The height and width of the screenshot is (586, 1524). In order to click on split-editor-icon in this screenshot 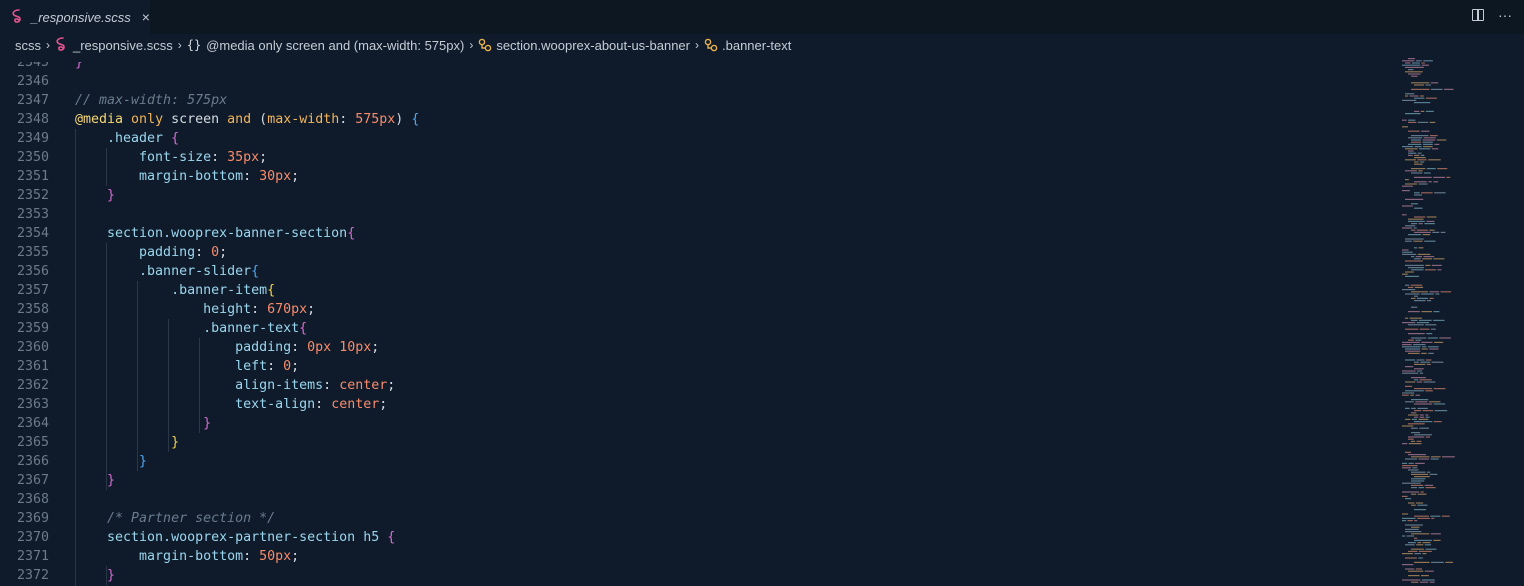, I will do `click(1478, 15)`.